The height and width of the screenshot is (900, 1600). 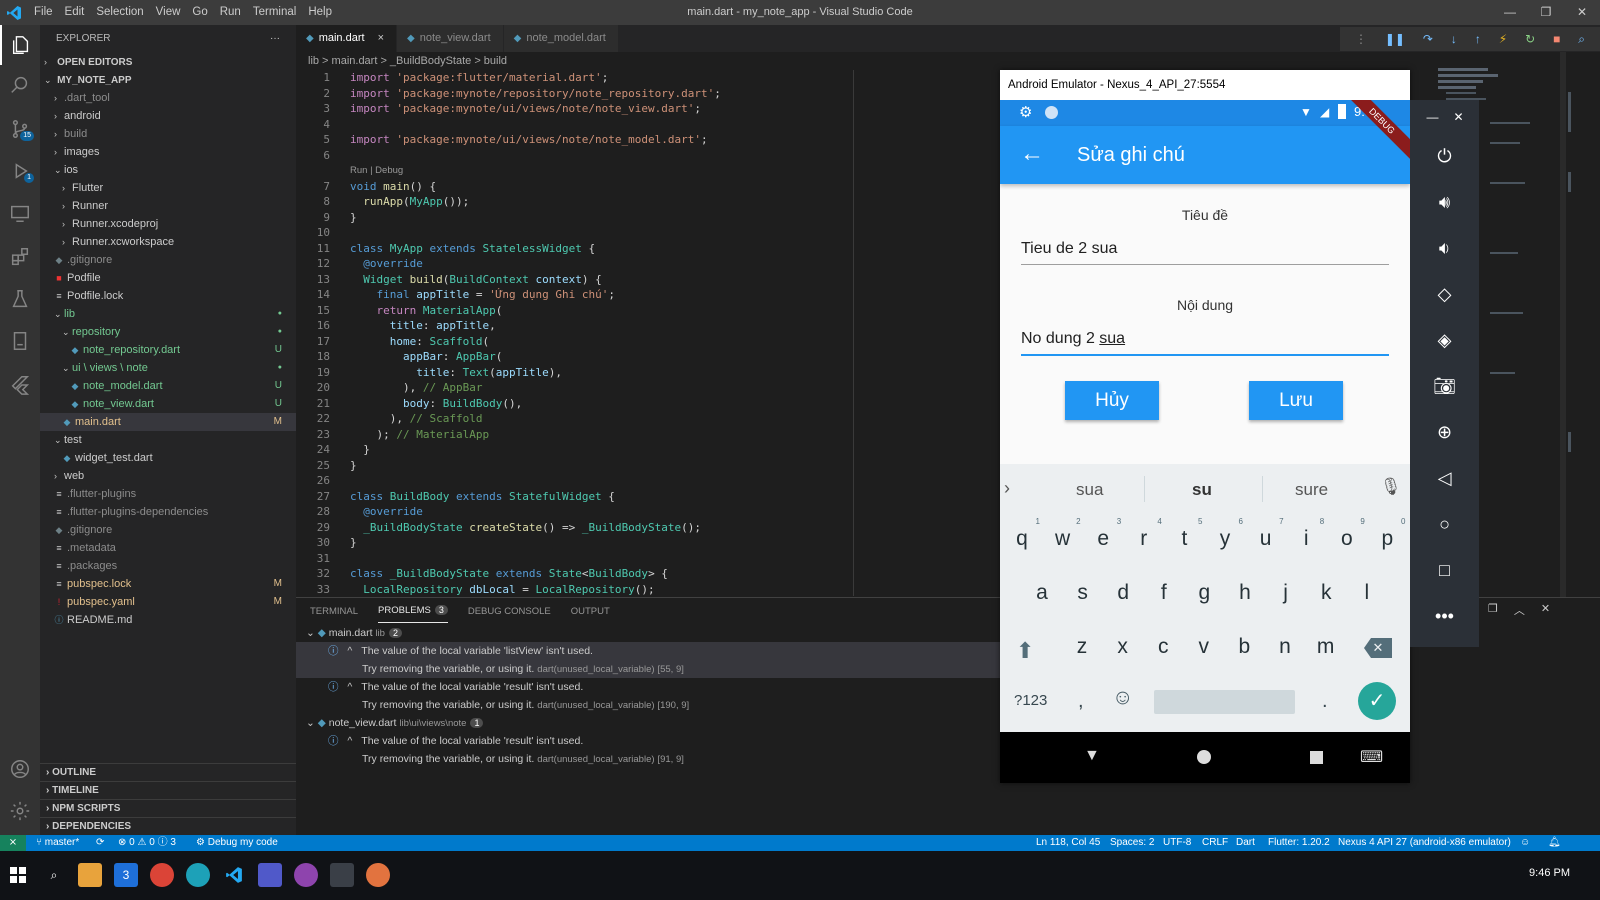 What do you see at coordinates (1144, 534) in the screenshot?
I see `key-r: r4` at bounding box center [1144, 534].